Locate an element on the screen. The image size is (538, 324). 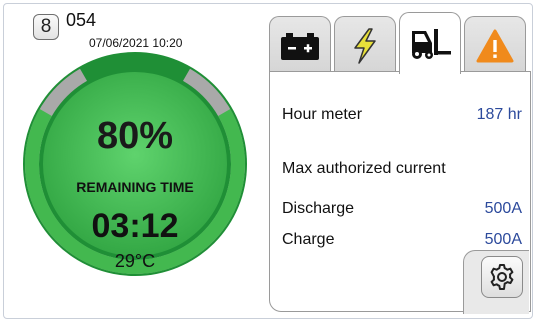
warning-icon is located at coordinates (495, 45).